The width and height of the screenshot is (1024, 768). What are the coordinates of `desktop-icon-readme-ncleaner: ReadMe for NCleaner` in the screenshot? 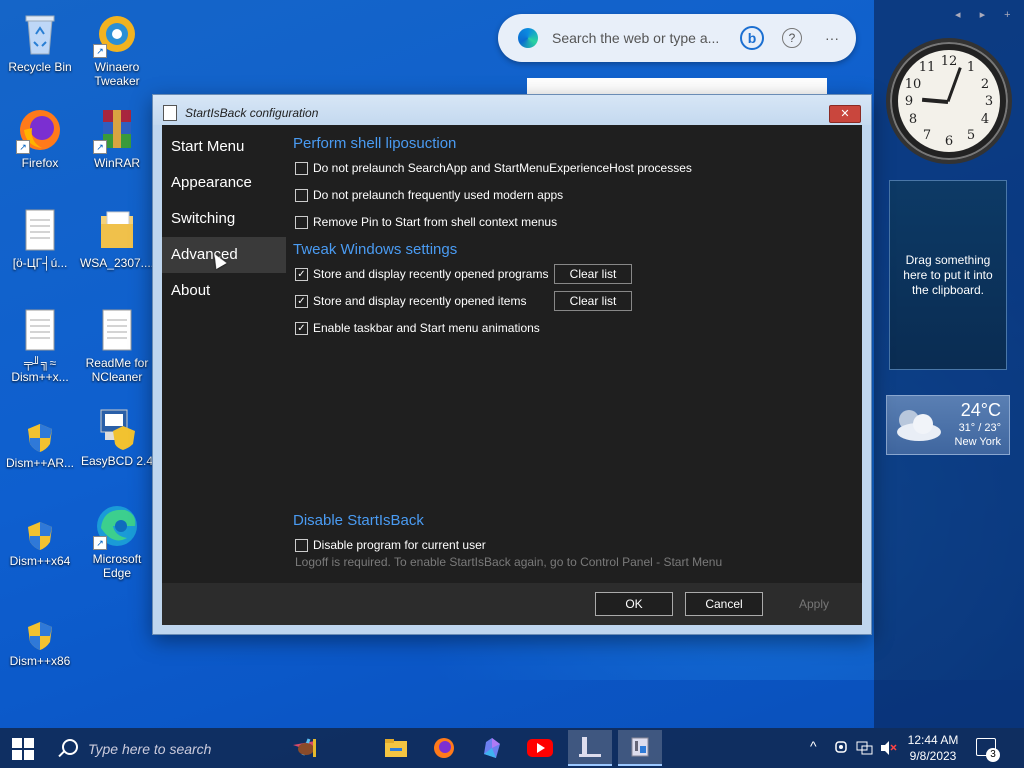 It's located at (117, 345).